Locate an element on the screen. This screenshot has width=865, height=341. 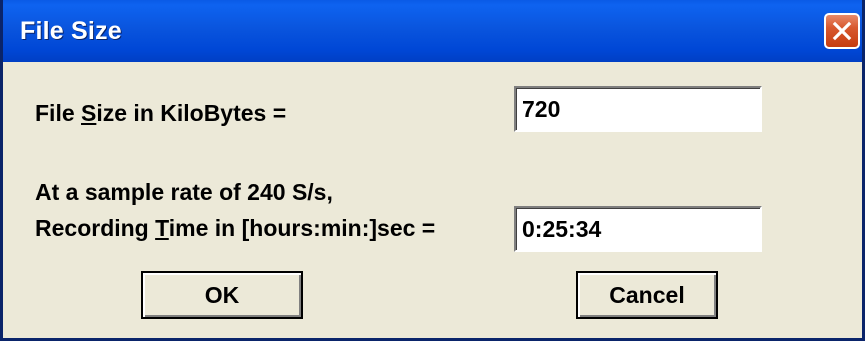
recording-time-input is located at coordinates (638, 229).